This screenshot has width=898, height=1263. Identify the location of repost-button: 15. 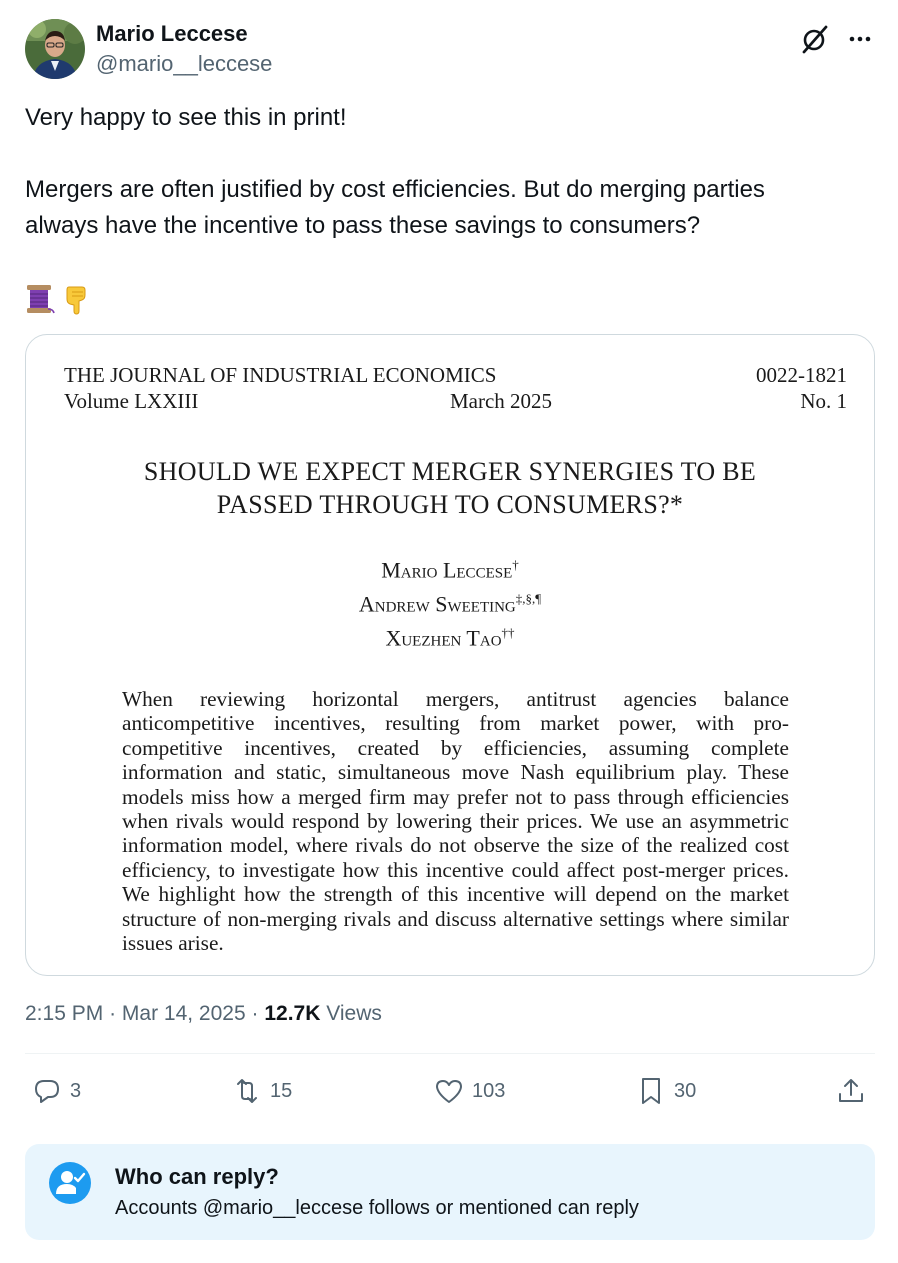
(262, 1091).